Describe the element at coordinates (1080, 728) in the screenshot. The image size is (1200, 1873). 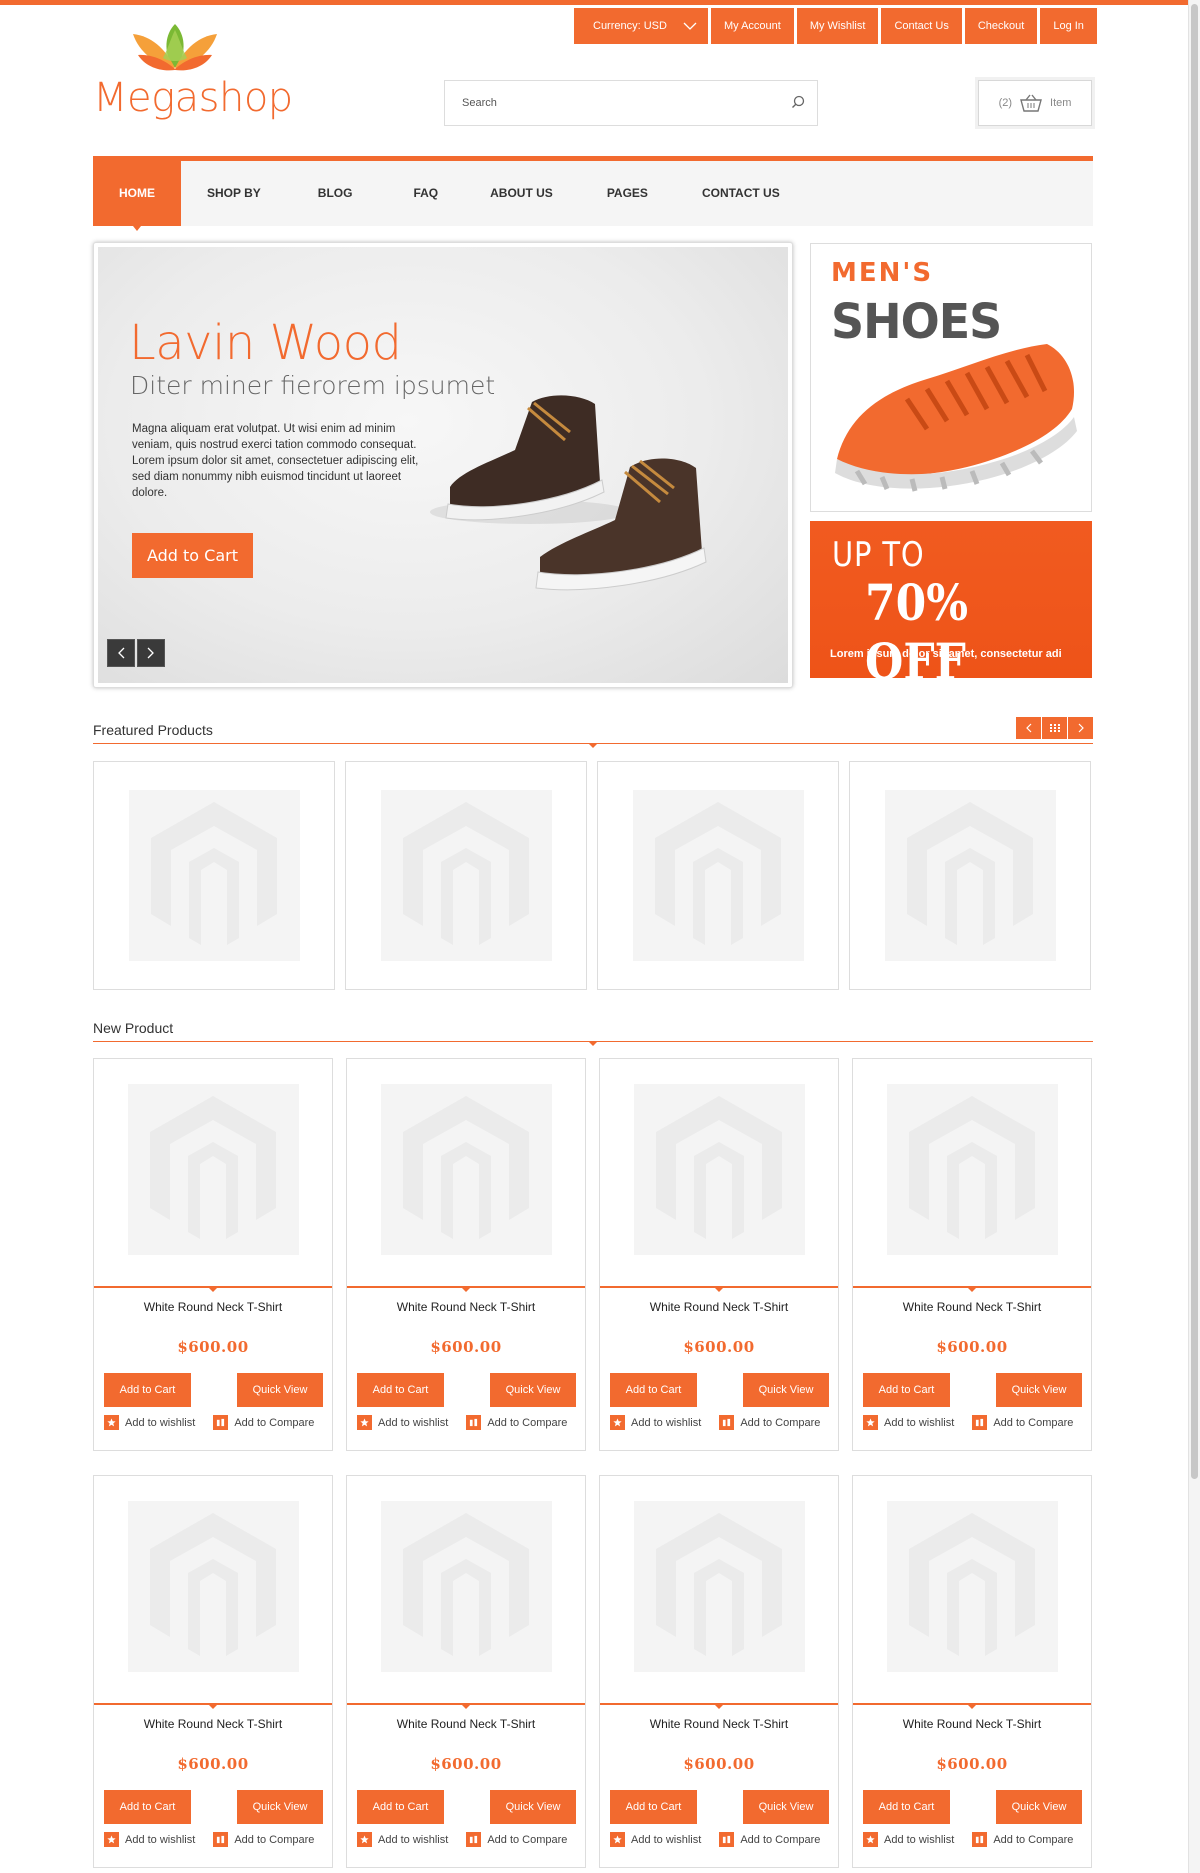
I see `featured-next-button` at that location.